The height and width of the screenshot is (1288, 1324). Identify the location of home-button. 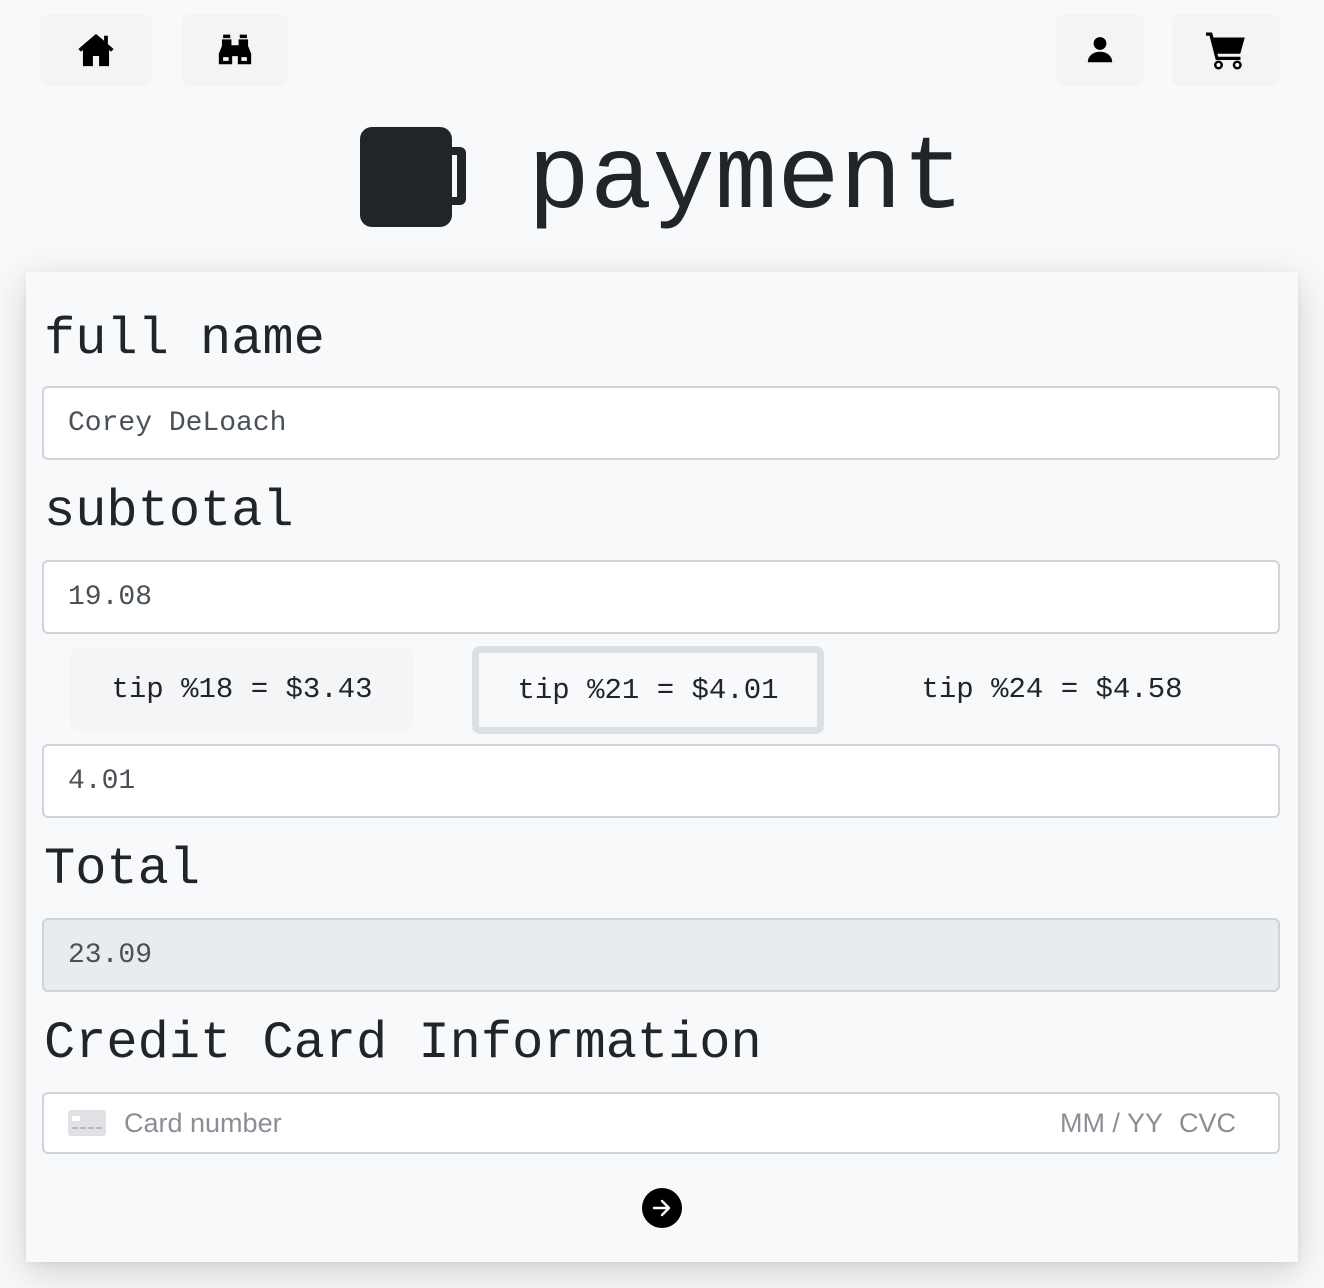
(96, 50).